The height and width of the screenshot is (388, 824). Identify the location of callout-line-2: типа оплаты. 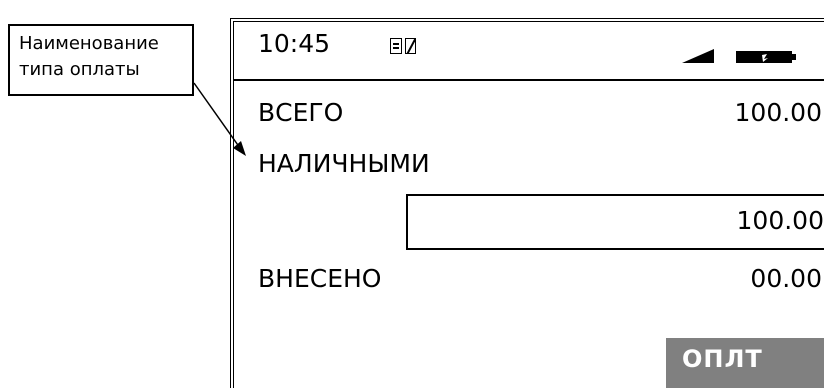
(79, 69).